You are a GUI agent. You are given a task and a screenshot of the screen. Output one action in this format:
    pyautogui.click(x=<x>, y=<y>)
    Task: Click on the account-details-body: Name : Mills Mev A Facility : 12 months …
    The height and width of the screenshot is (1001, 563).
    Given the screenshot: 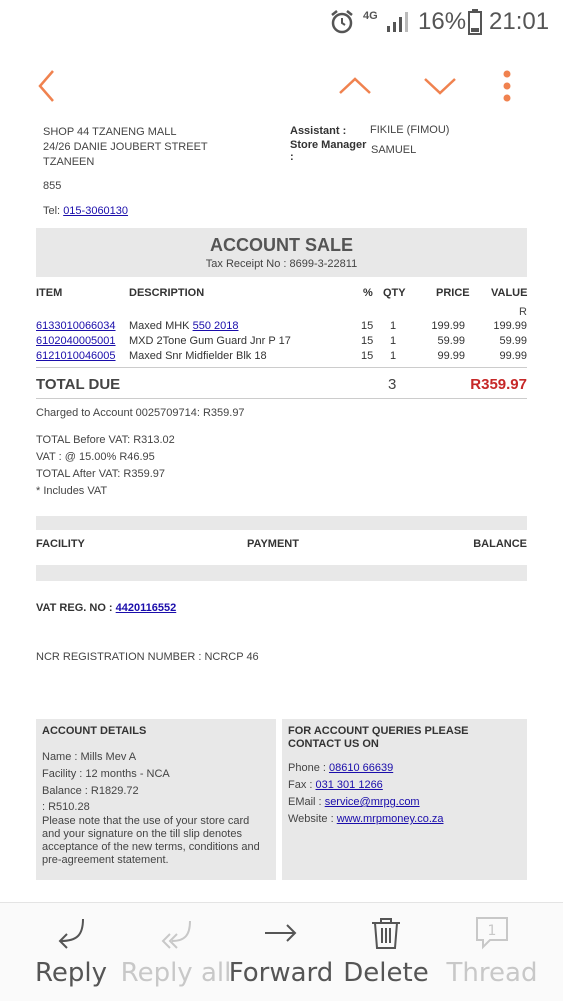 What is the action you would take?
    pyautogui.click(x=156, y=808)
    